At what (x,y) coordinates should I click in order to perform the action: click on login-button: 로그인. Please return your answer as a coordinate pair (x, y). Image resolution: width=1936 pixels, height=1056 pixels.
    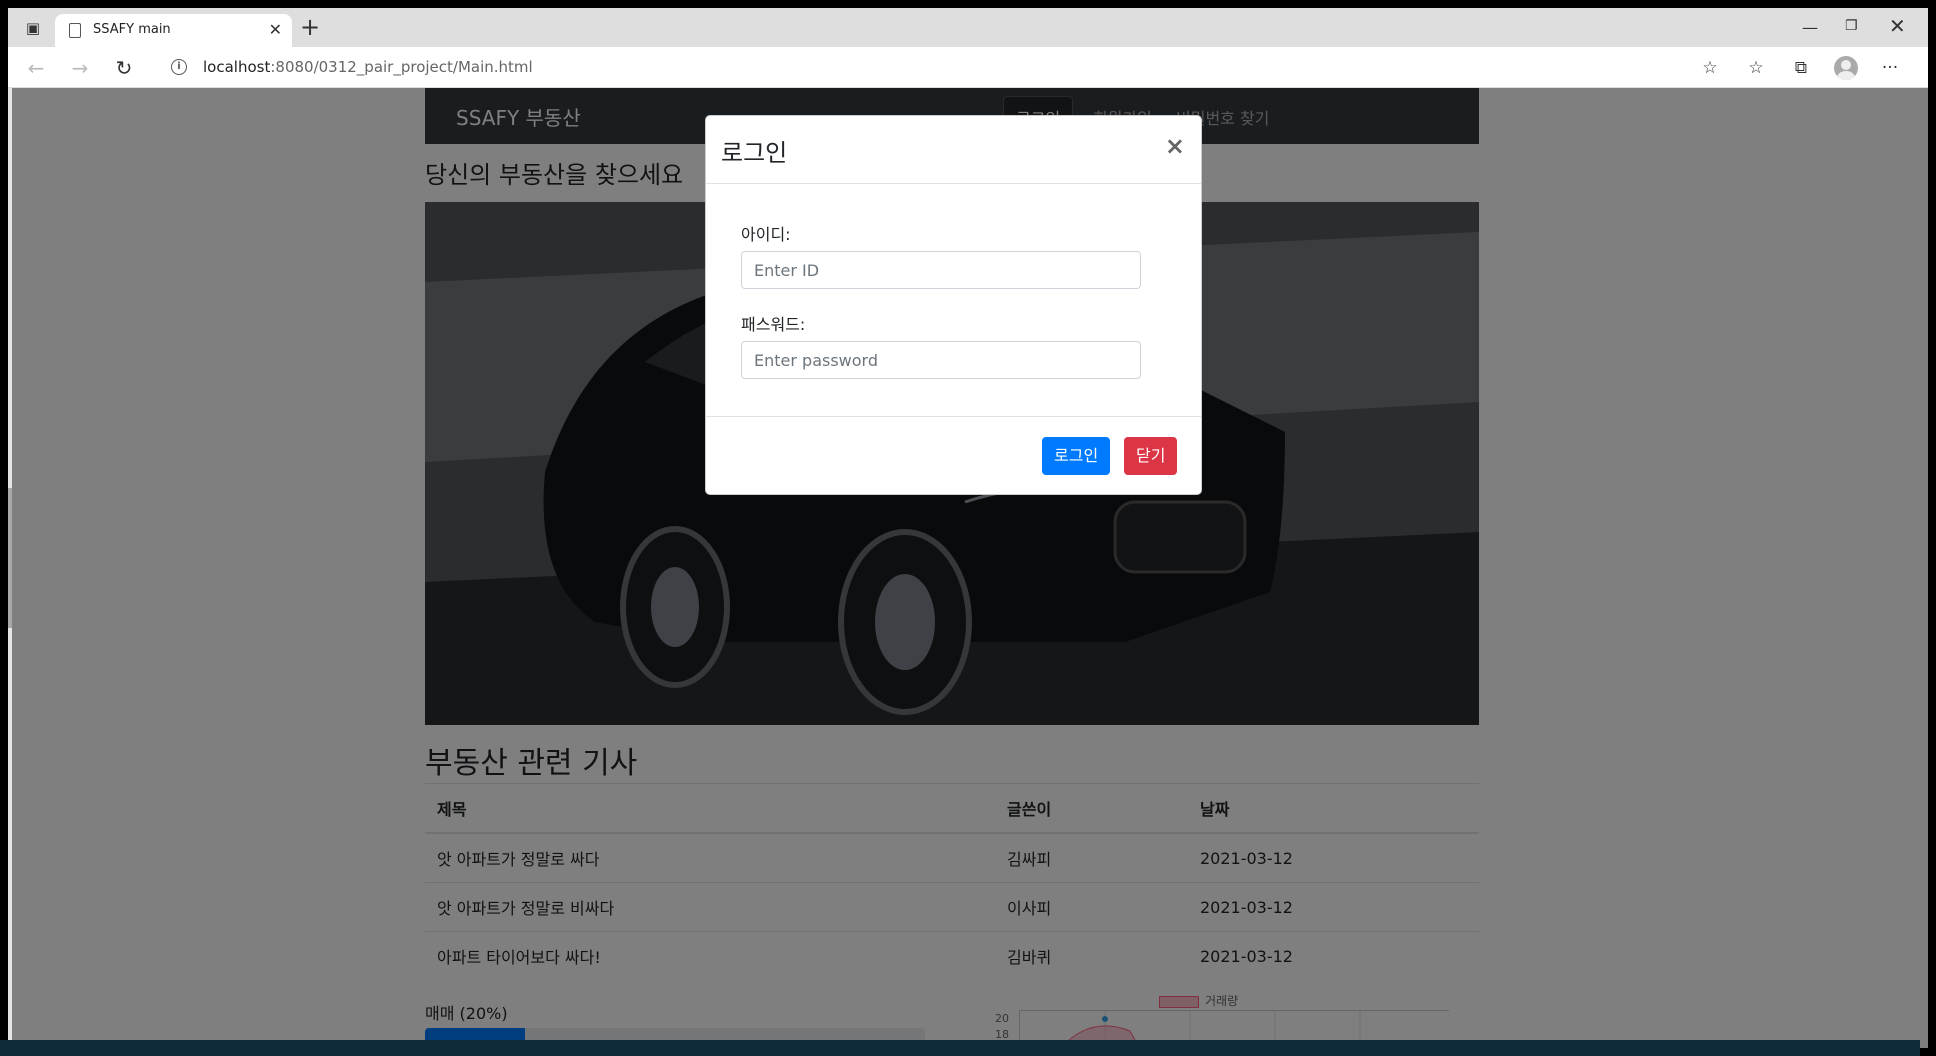
    Looking at the image, I should click on (1076, 456).